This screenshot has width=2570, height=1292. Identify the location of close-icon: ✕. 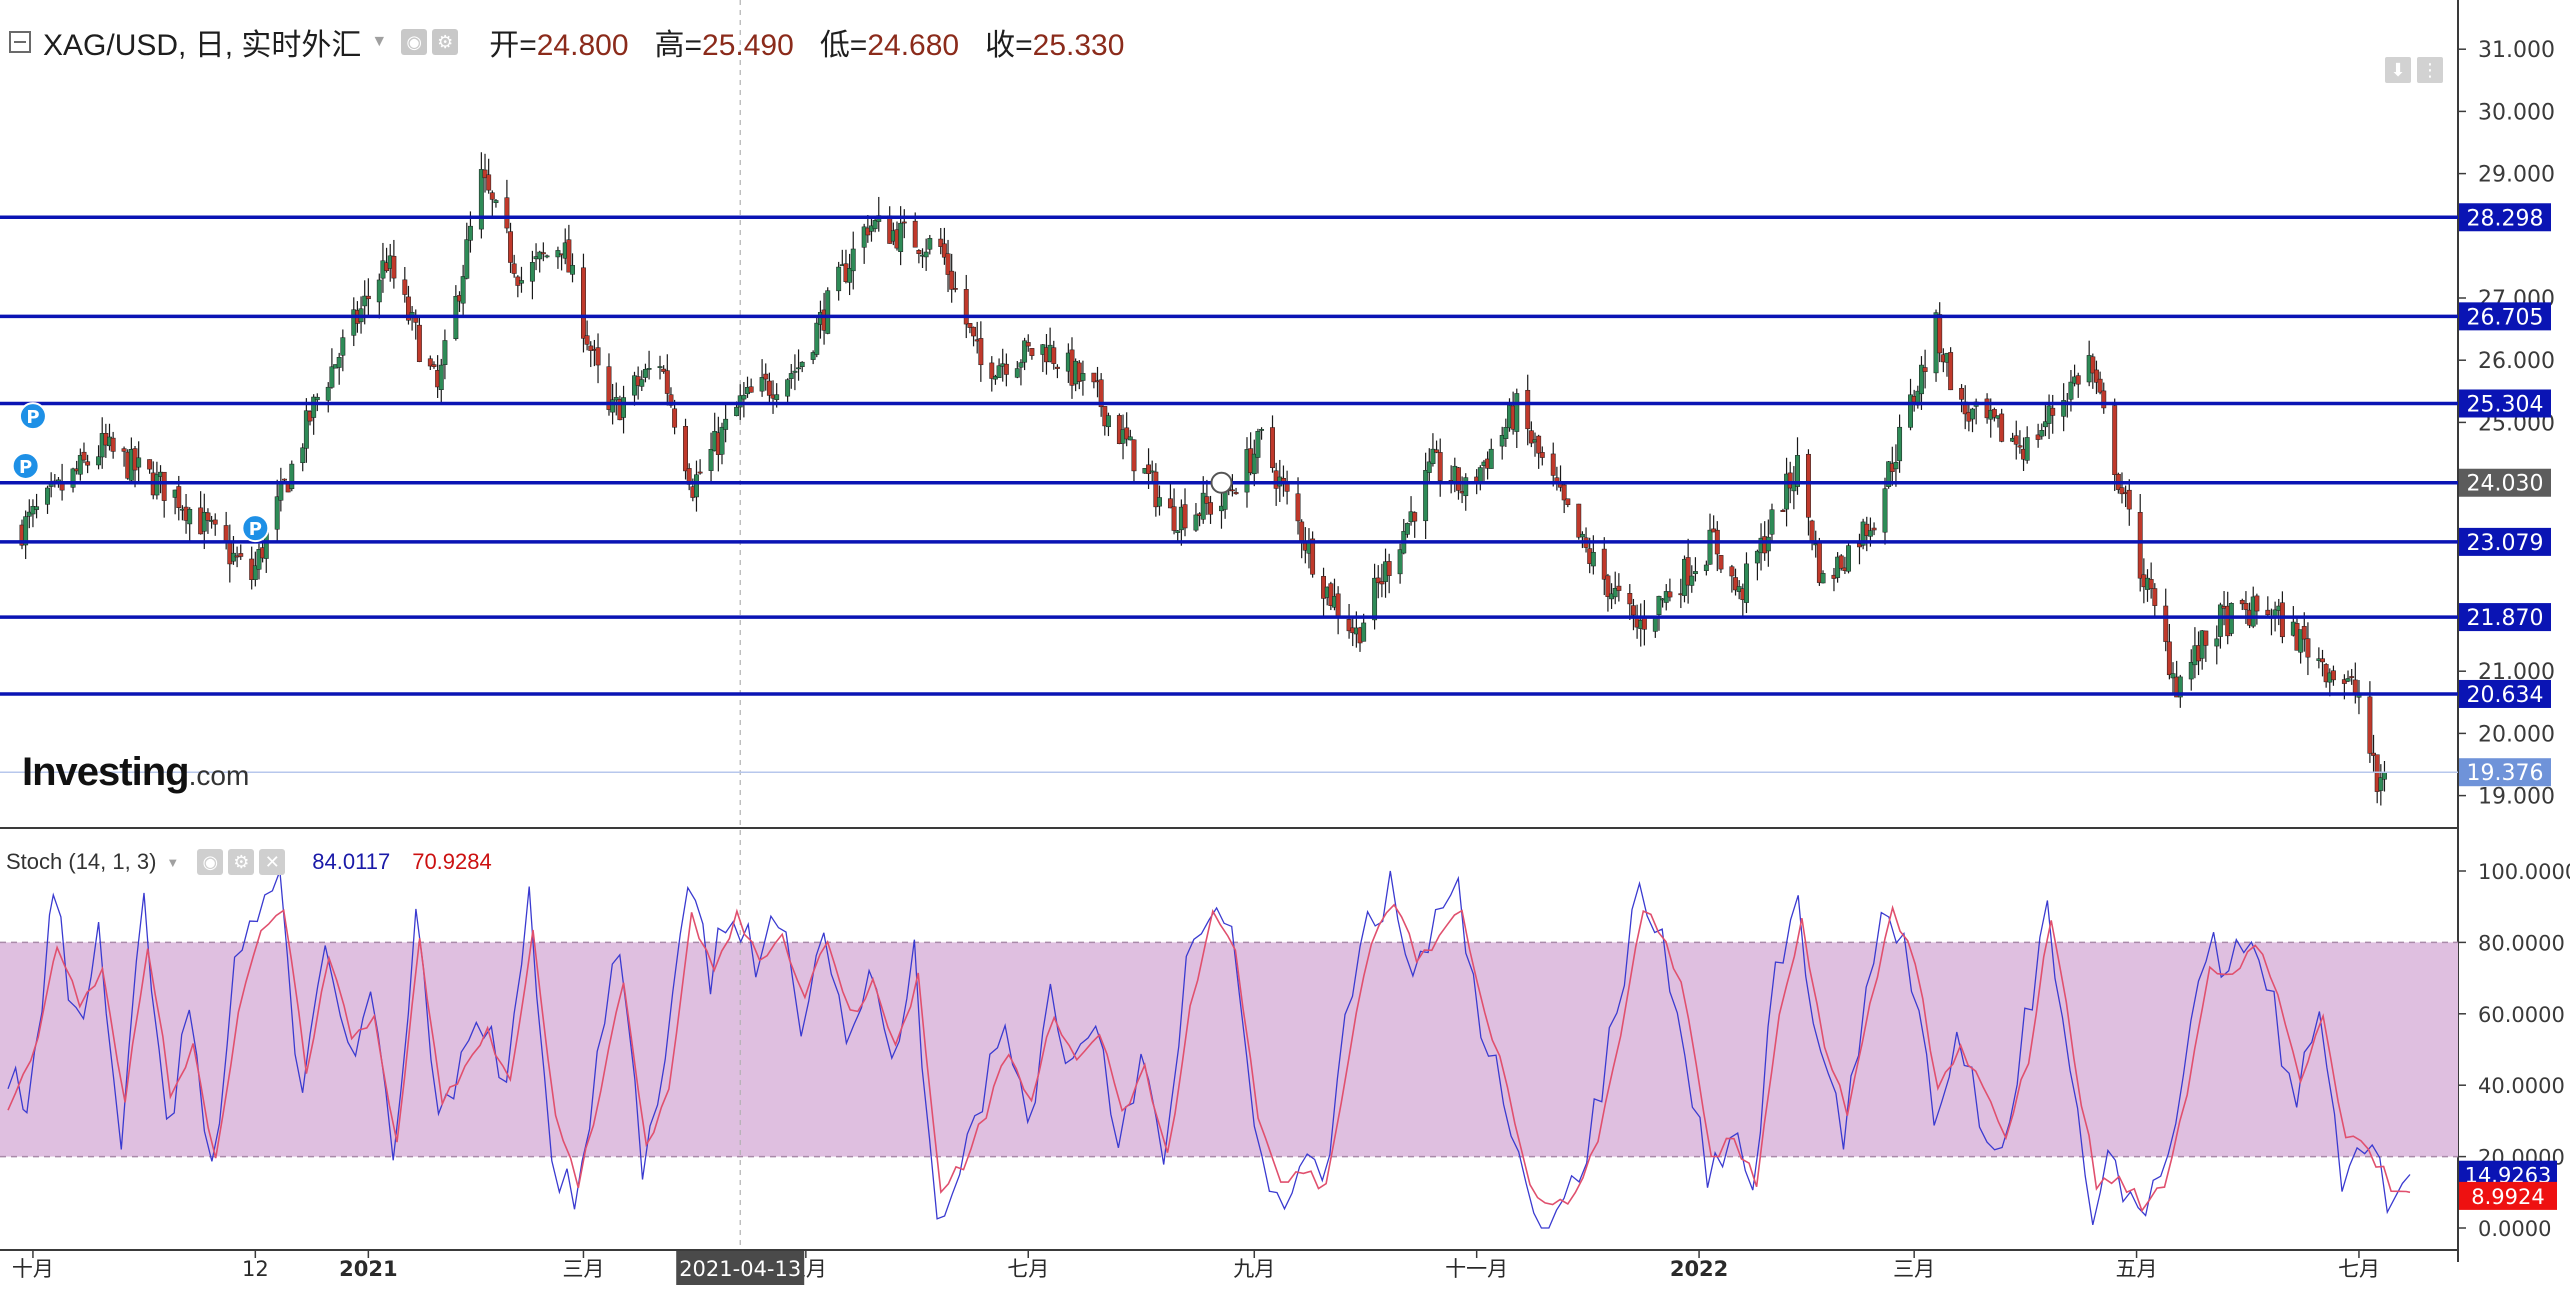
(272, 862).